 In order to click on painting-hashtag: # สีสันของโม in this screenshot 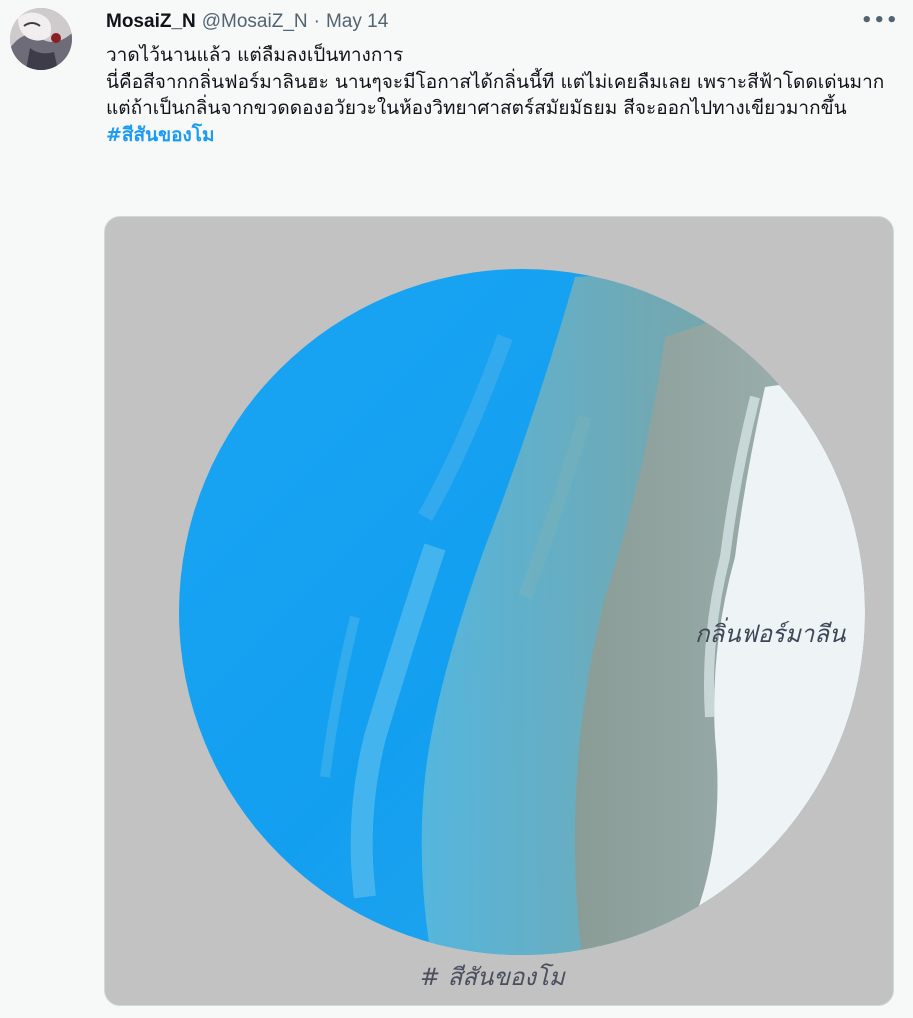, I will do `click(493, 977)`.